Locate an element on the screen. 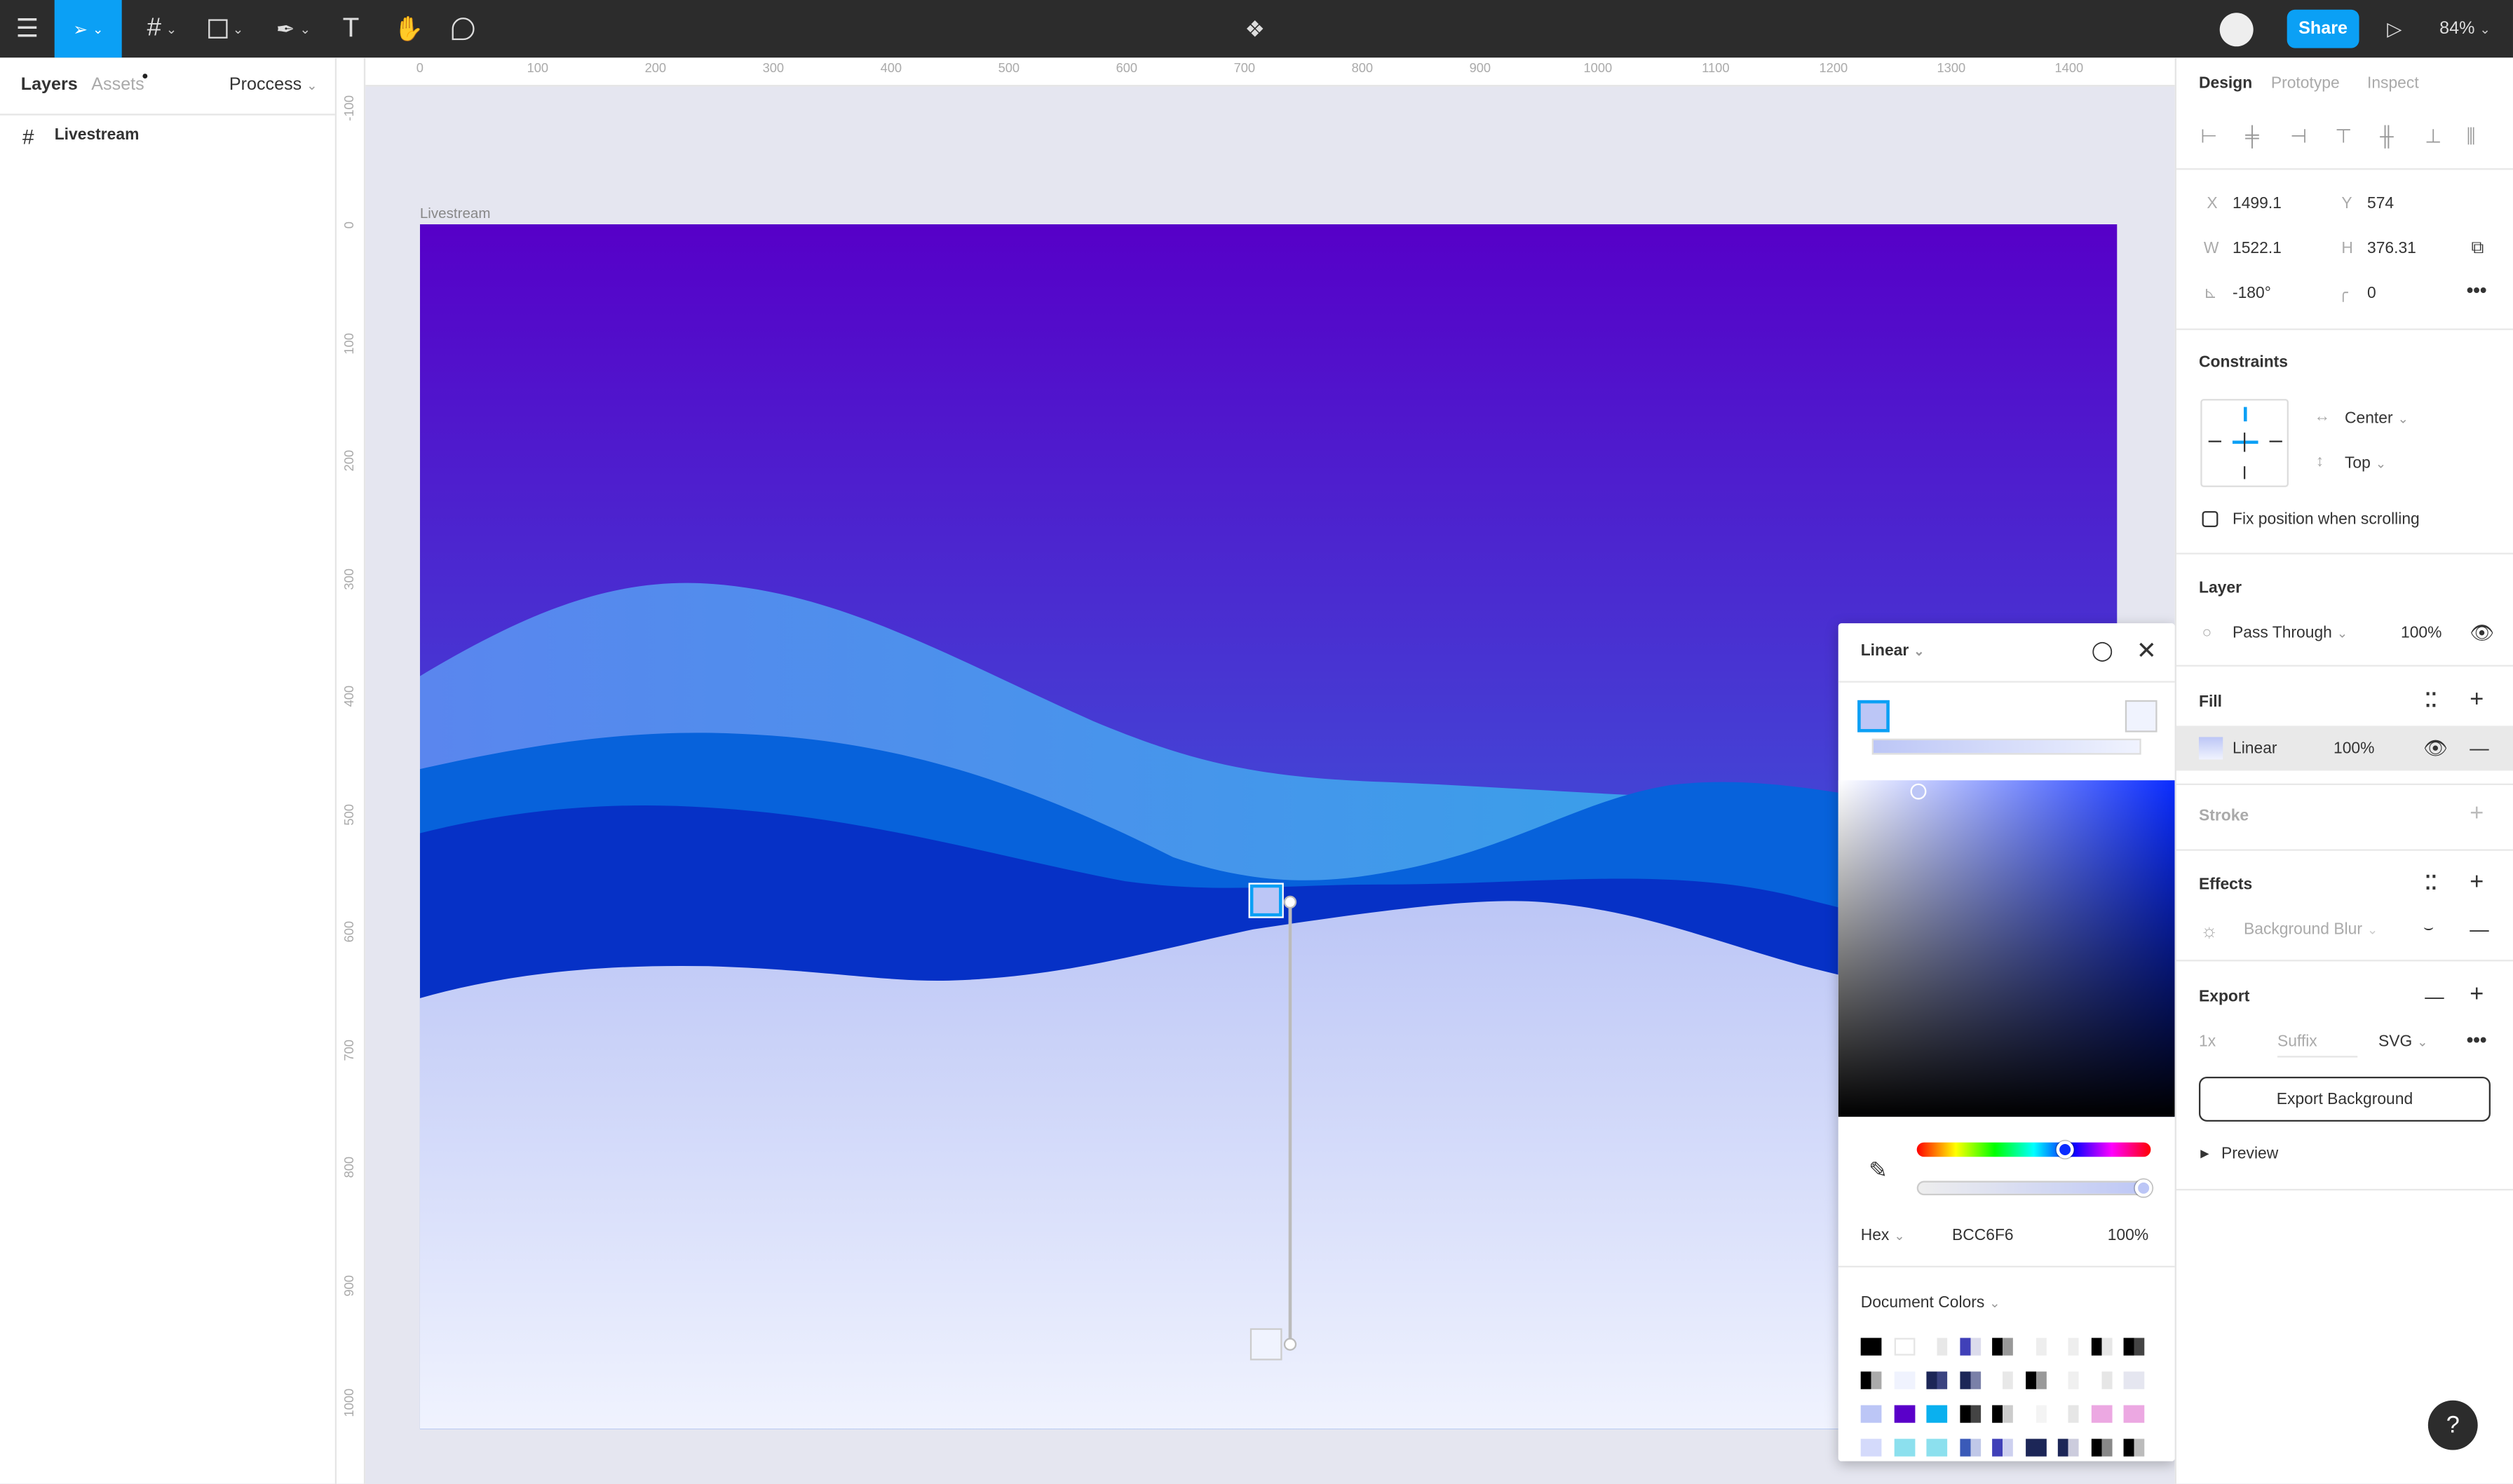 Image resolution: width=2513 pixels, height=1484 pixels. export-scale-input: 1x is located at coordinates (2207, 1042).